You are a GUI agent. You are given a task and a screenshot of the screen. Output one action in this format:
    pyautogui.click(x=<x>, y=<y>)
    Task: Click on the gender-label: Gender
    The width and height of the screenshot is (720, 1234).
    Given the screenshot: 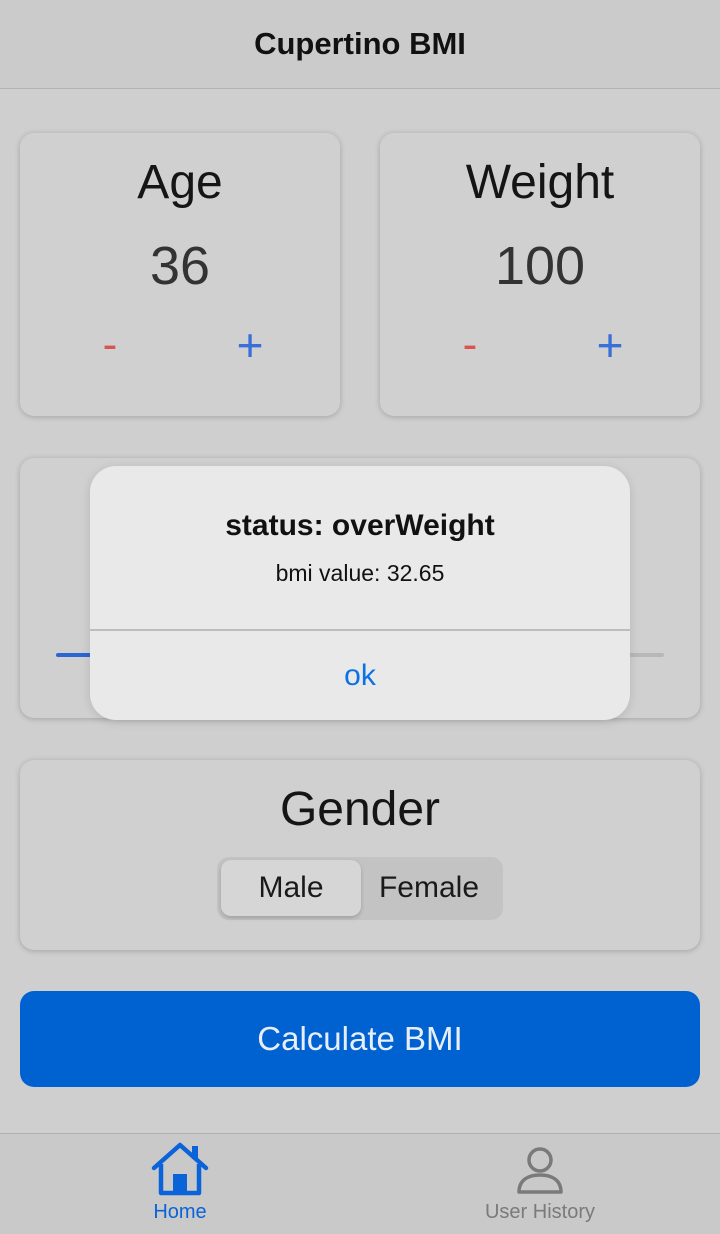 What is the action you would take?
    pyautogui.click(x=360, y=809)
    